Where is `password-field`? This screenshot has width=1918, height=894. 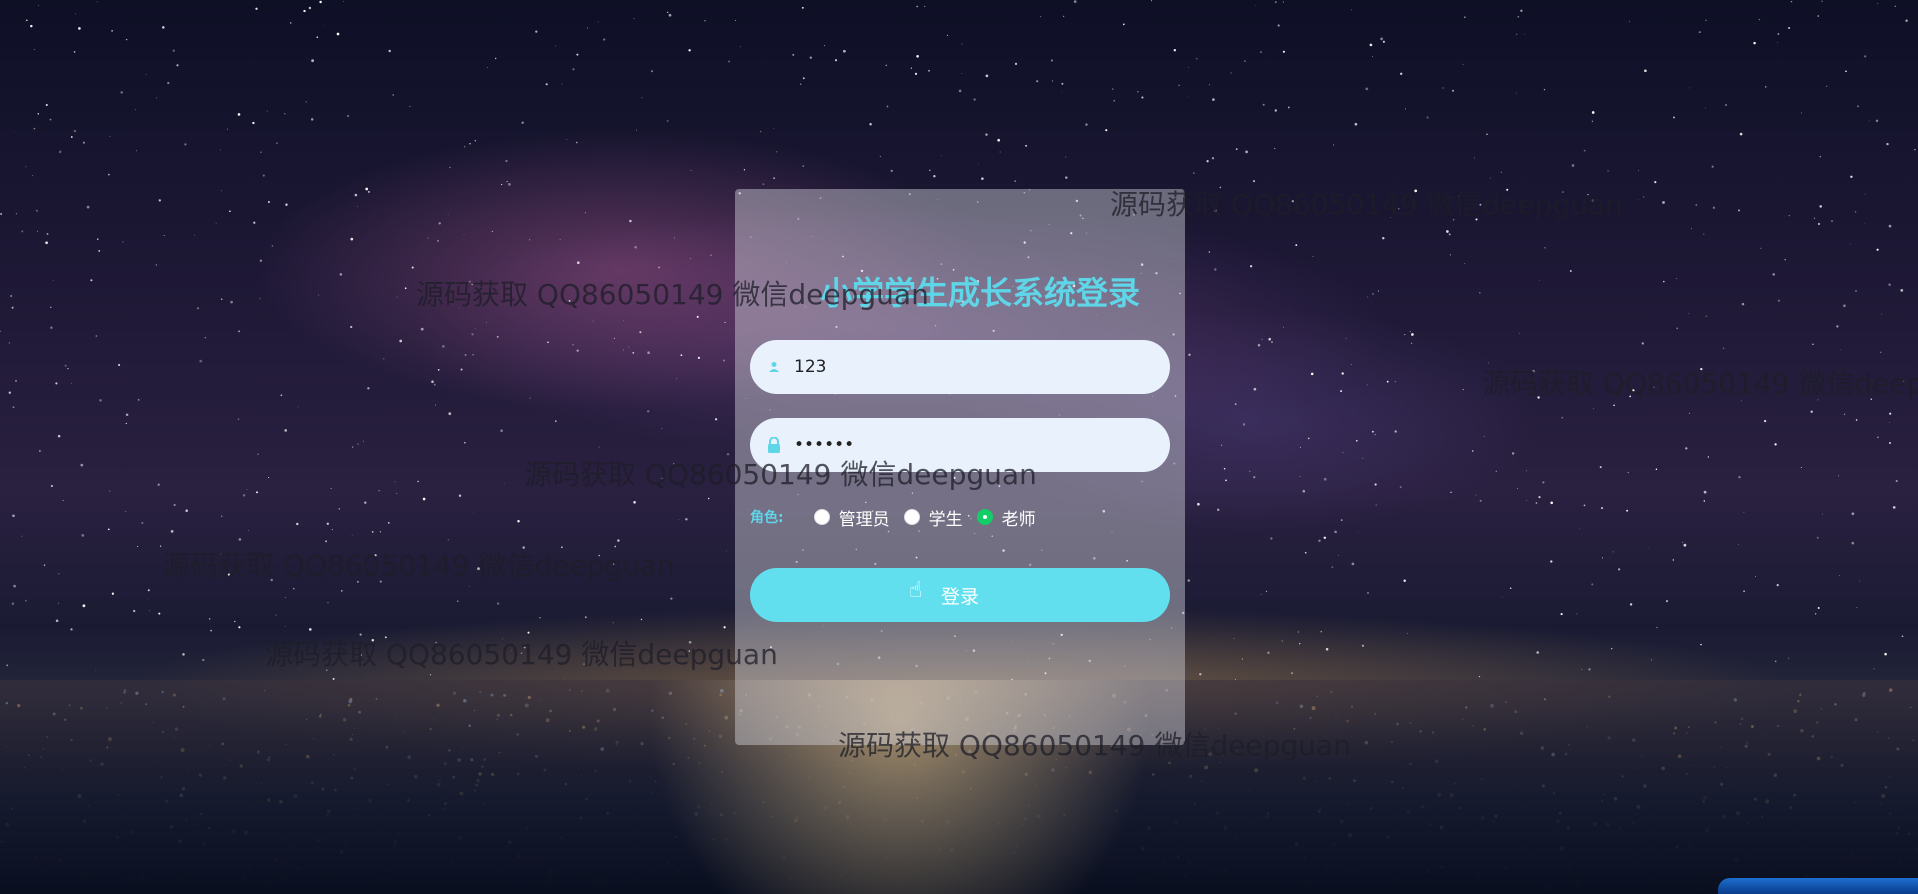 password-field is located at coordinates (960, 445).